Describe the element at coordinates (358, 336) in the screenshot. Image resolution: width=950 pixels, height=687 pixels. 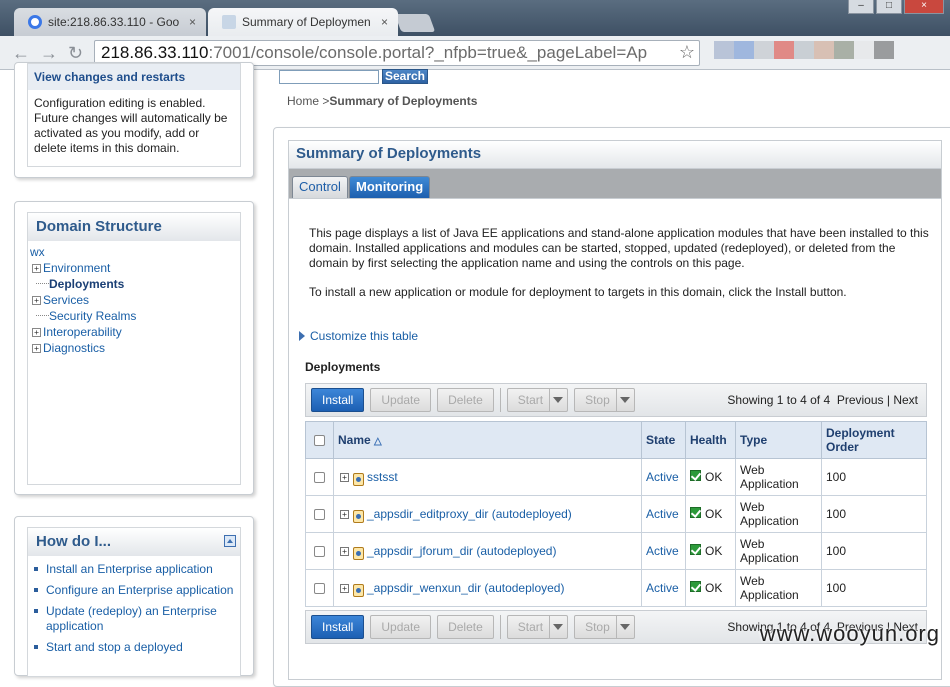
I see `customize-table-link: Customize this table` at that location.